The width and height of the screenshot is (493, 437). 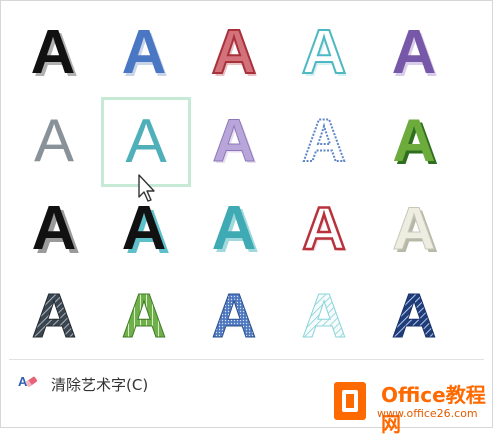 I want to click on wordart-style-4: A A, so click(x=325, y=53).